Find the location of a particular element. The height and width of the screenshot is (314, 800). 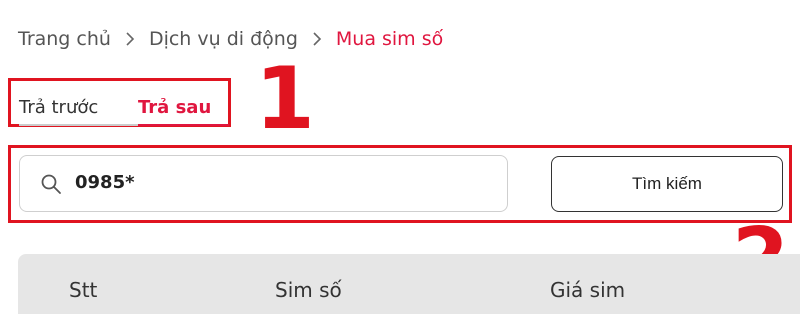

breadcrumb-mobile-services: Dịch vụ di động is located at coordinates (223, 39).